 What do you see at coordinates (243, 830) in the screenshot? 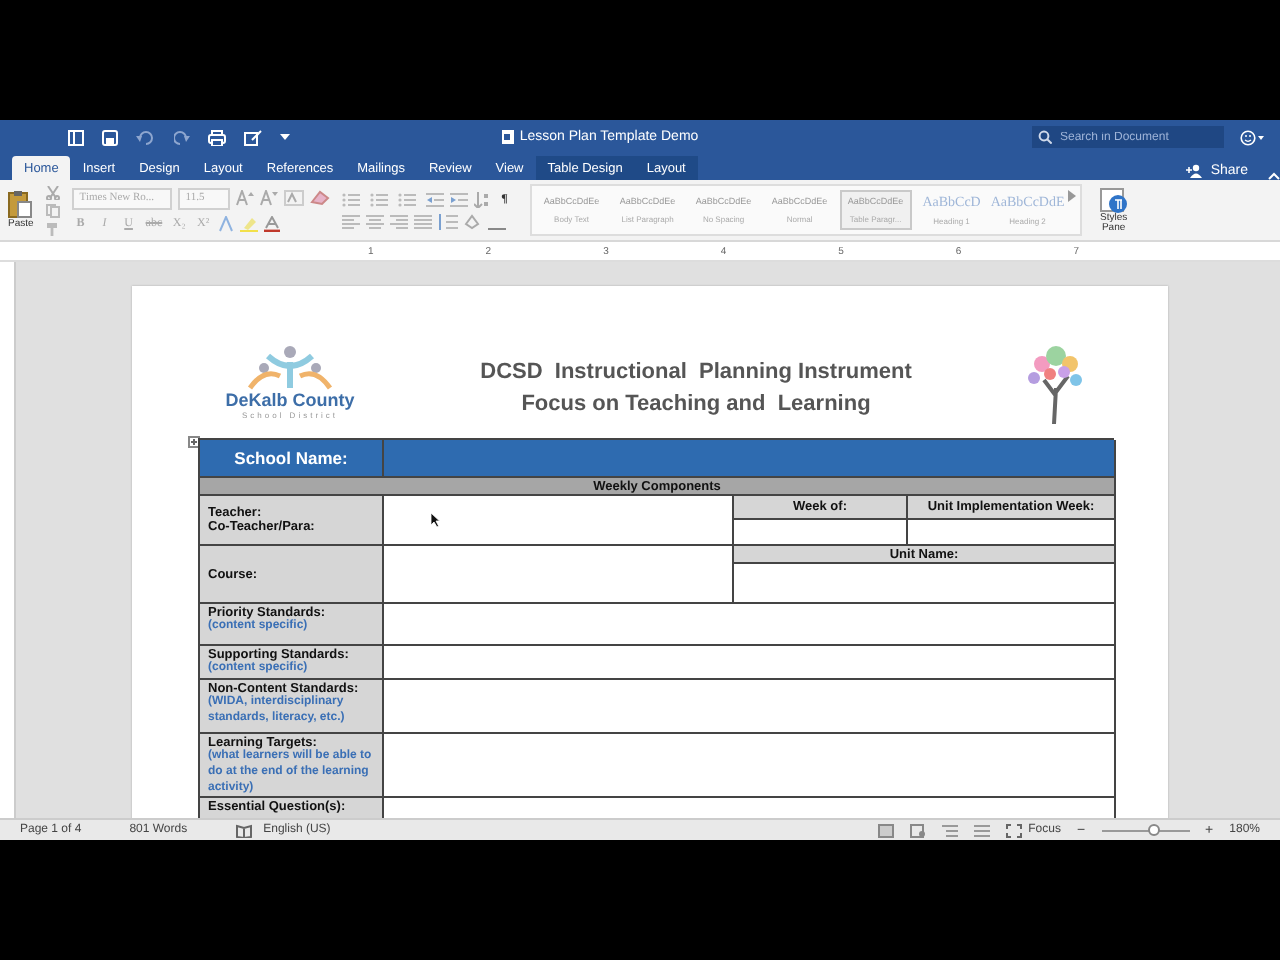
I see `book-icon` at bounding box center [243, 830].